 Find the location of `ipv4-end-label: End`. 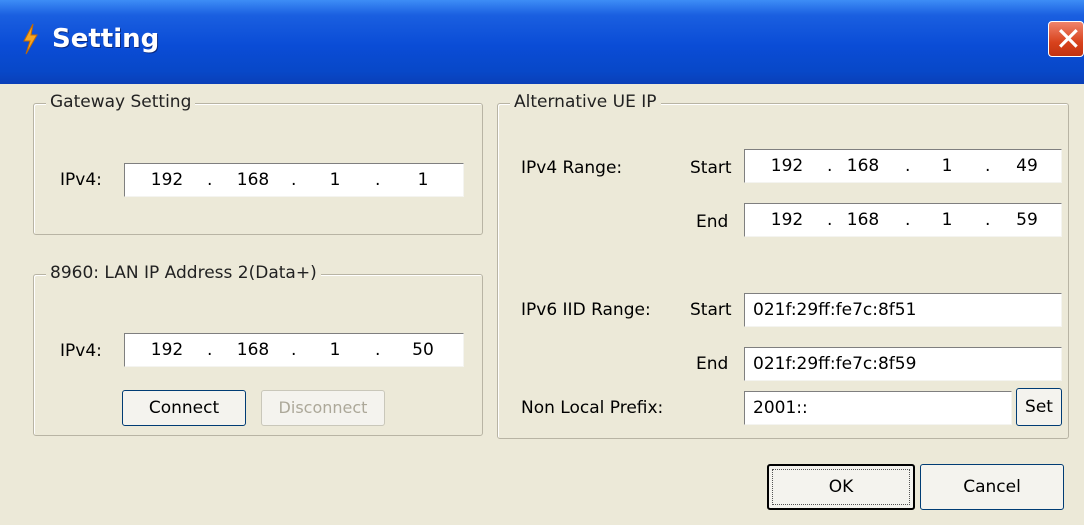

ipv4-end-label: End is located at coordinates (712, 222).